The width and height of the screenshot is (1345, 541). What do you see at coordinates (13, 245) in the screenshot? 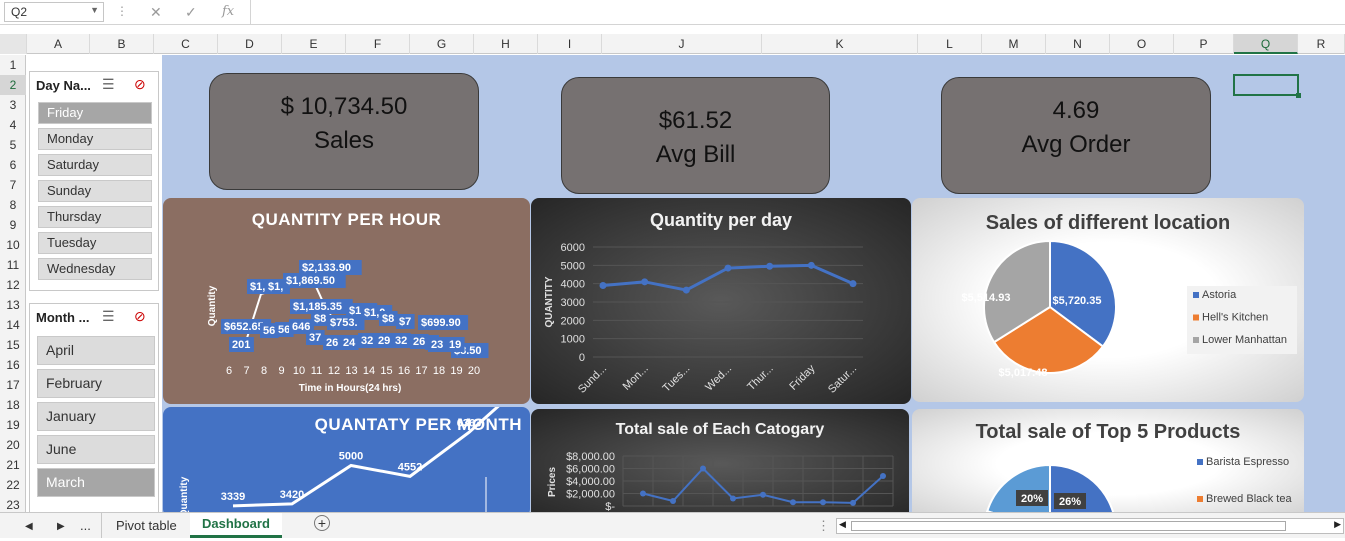
I see `row-header-10: 10` at bounding box center [13, 245].